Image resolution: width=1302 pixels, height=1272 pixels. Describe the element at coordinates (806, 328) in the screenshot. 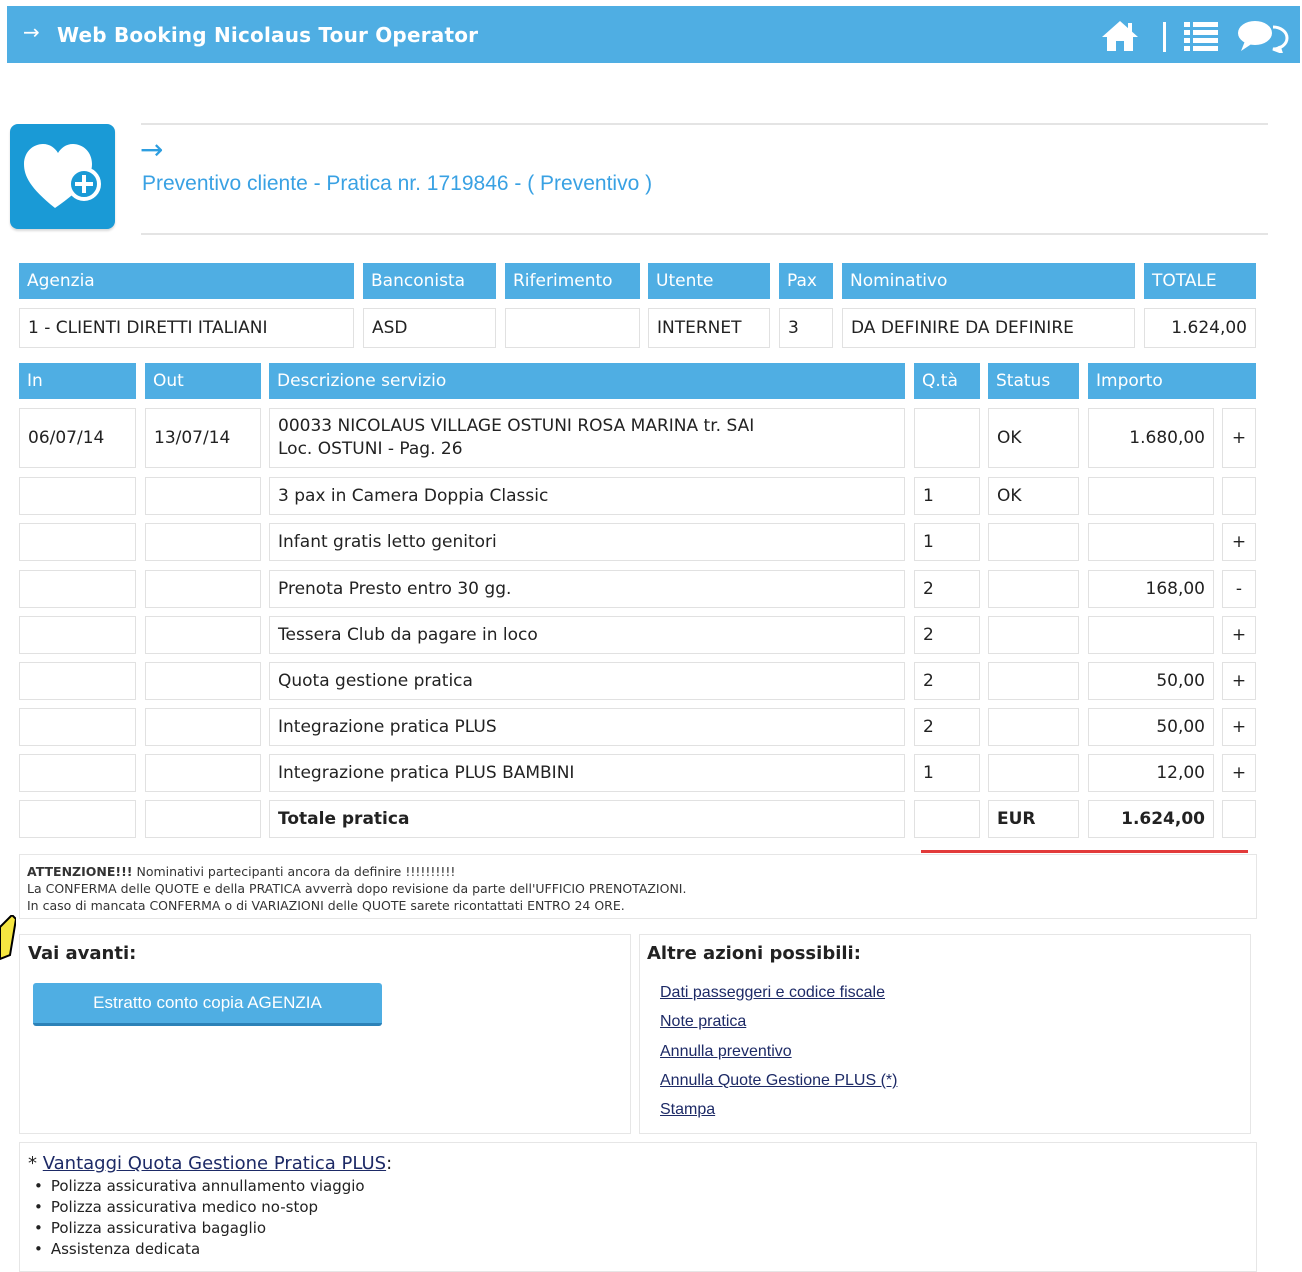

I see `summary-pax: 3` at that location.